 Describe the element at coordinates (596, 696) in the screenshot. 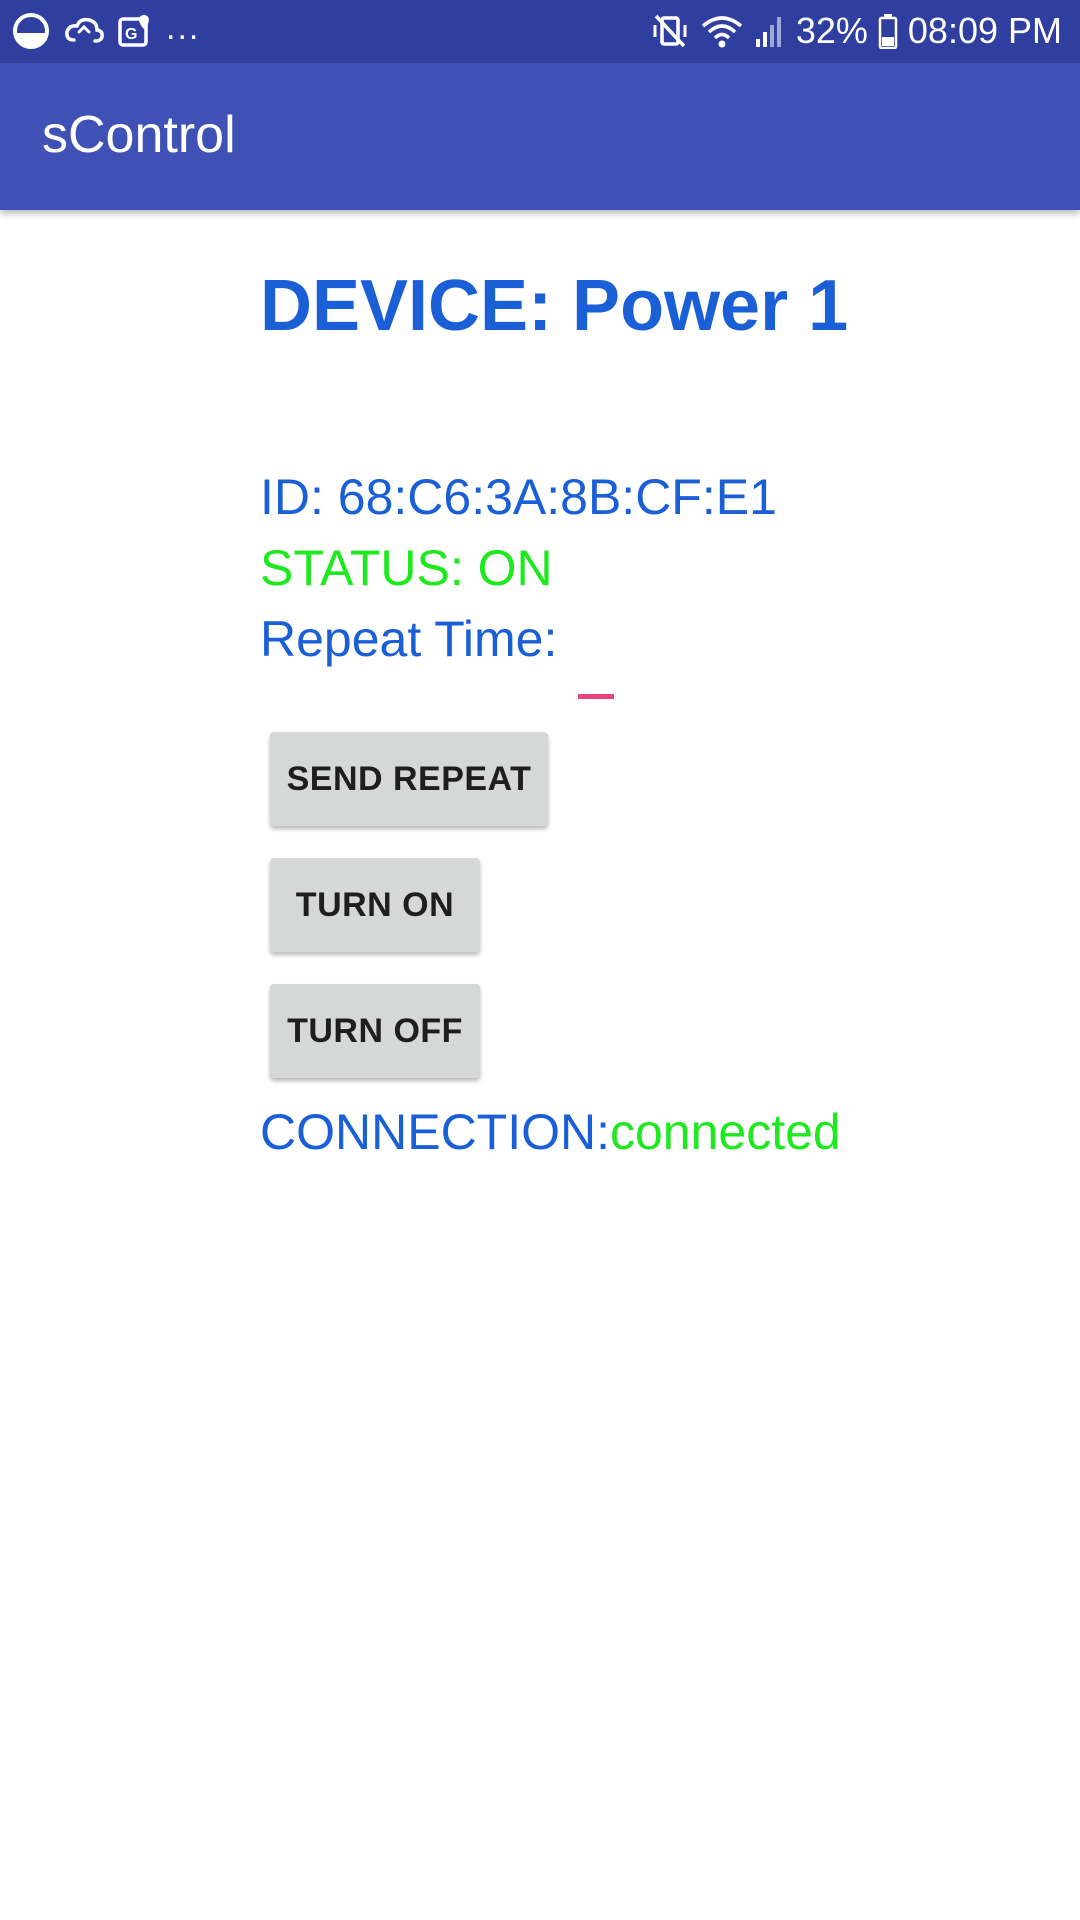

I see `repeat-time-input` at that location.